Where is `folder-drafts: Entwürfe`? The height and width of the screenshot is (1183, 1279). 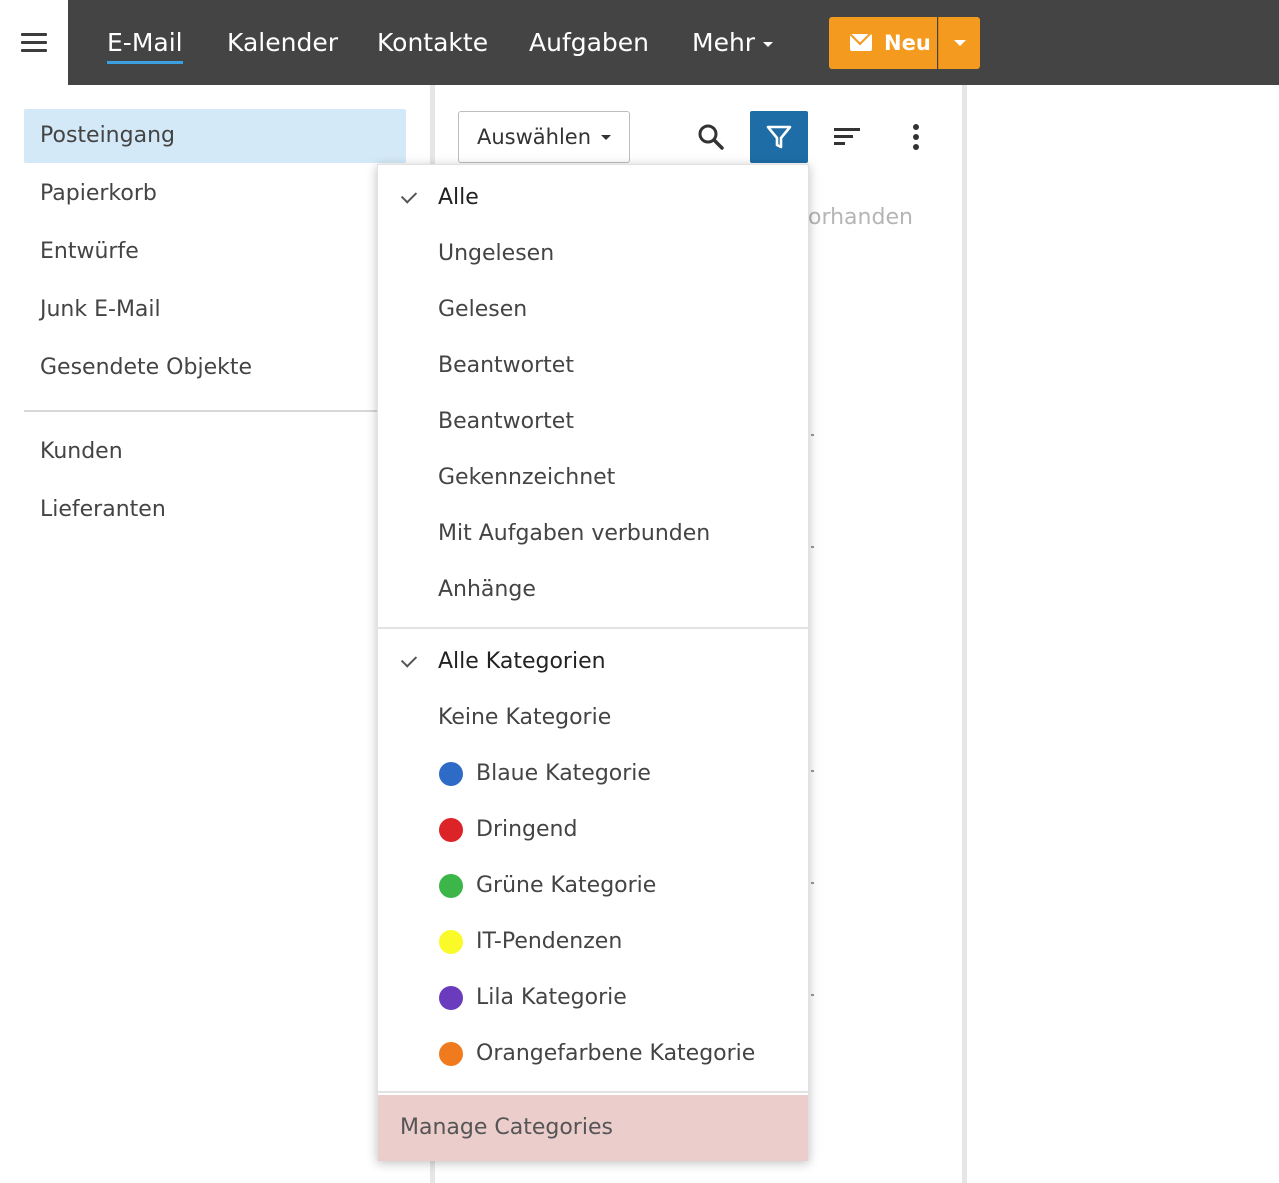
folder-drafts: Entwürfe is located at coordinates (215, 252).